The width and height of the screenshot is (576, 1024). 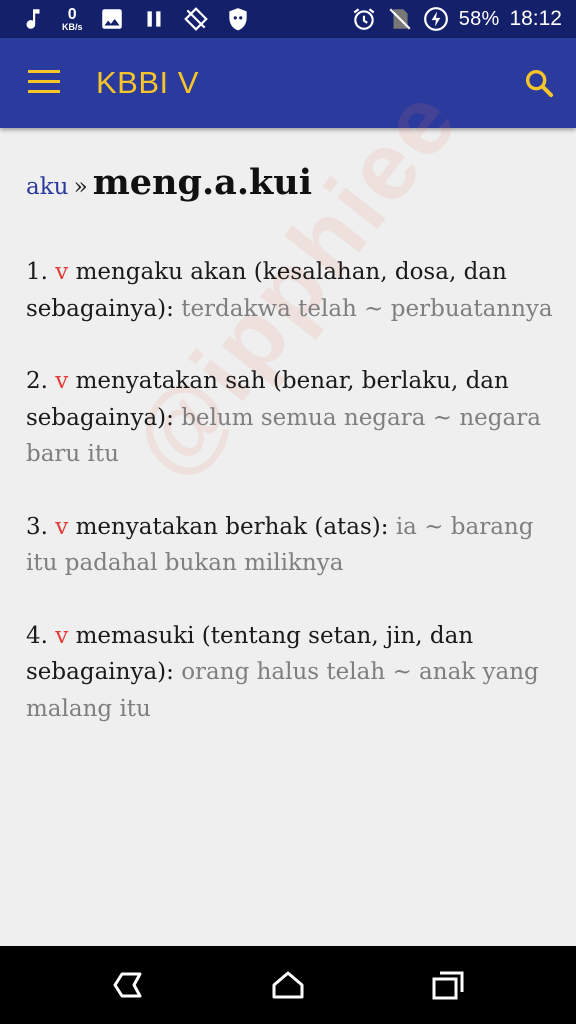 What do you see at coordinates (237, 19) in the screenshot?
I see `shield-icon` at bounding box center [237, 19].